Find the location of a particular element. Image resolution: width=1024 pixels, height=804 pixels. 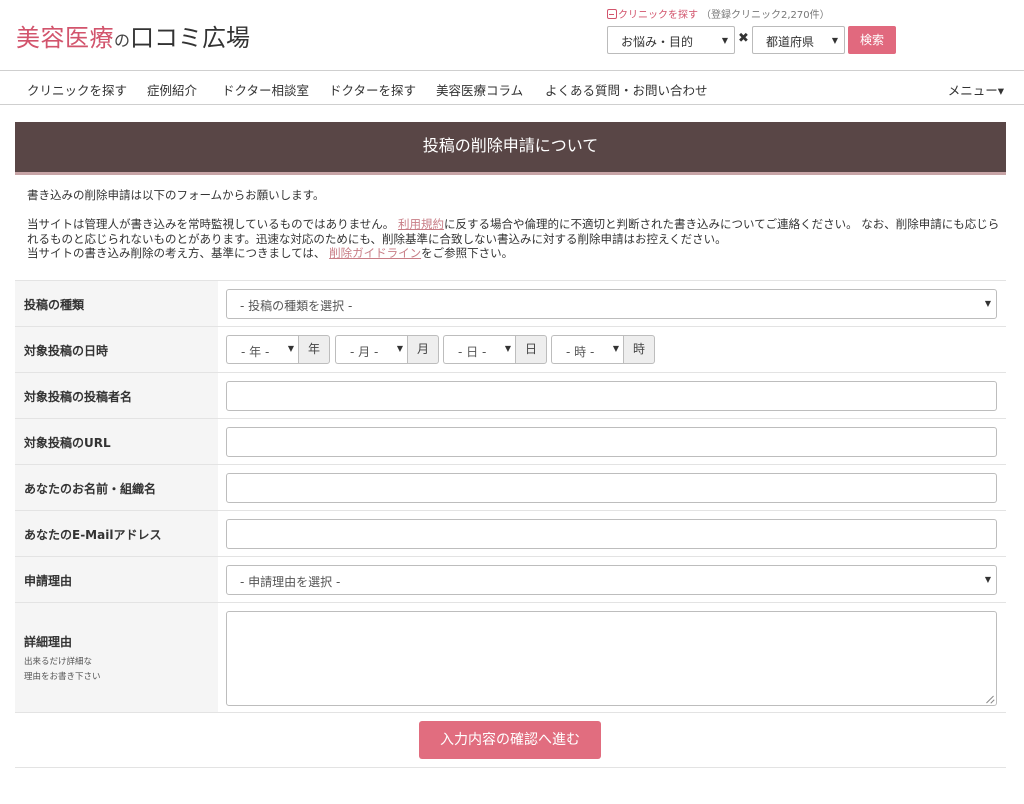

reason-label: 申請理由 is located at coordinates (48, 581).